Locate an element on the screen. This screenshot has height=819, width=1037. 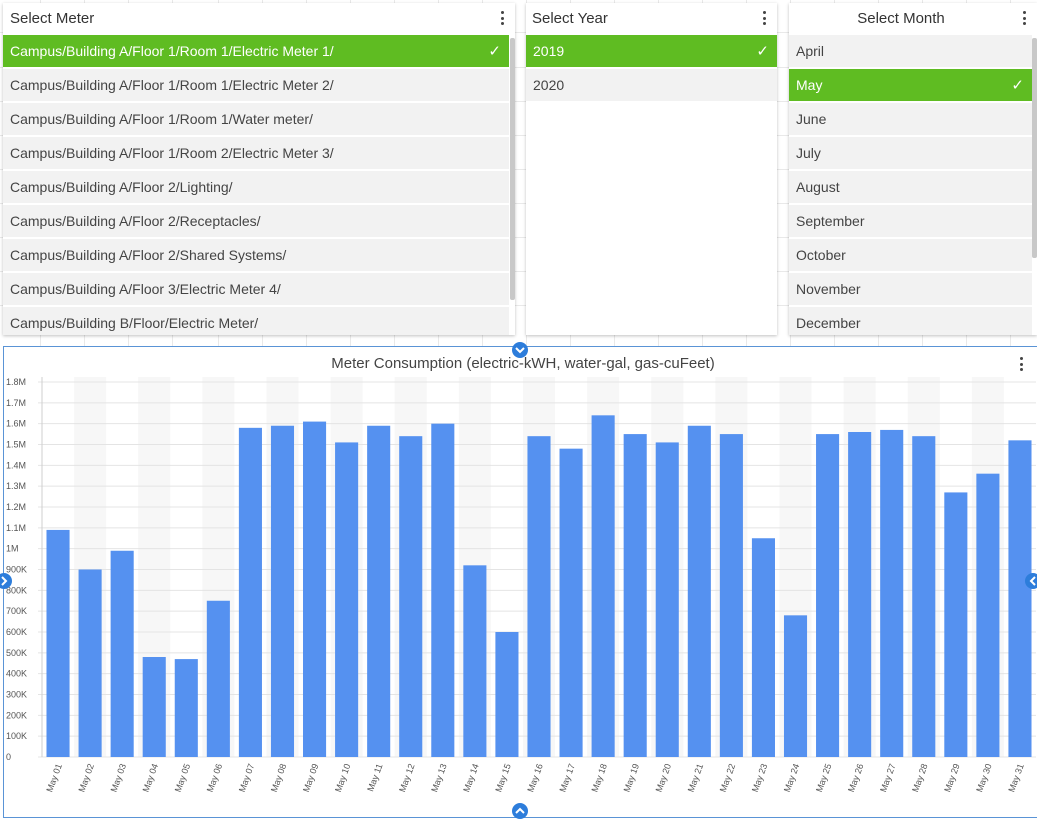
x-tick-label: May 29 is located at coordinates (951, 777).